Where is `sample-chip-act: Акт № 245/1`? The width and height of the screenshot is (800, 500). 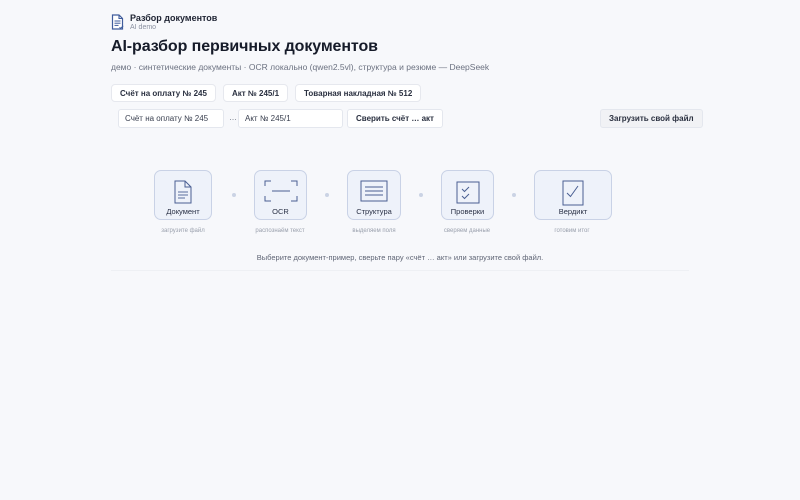
sample-chip-act: Акт № 245/1 is located at coordinates (255, 93).